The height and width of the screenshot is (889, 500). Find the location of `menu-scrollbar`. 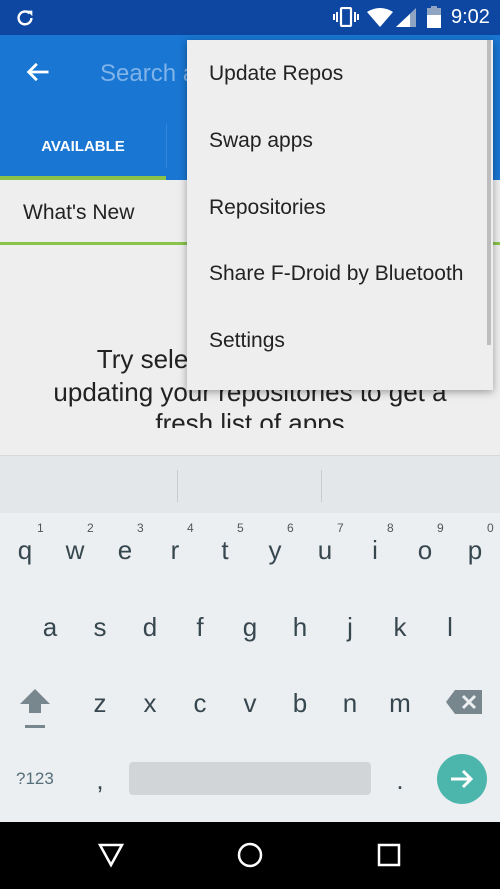

menu-scrollbar is located at coordinates (489, 192).